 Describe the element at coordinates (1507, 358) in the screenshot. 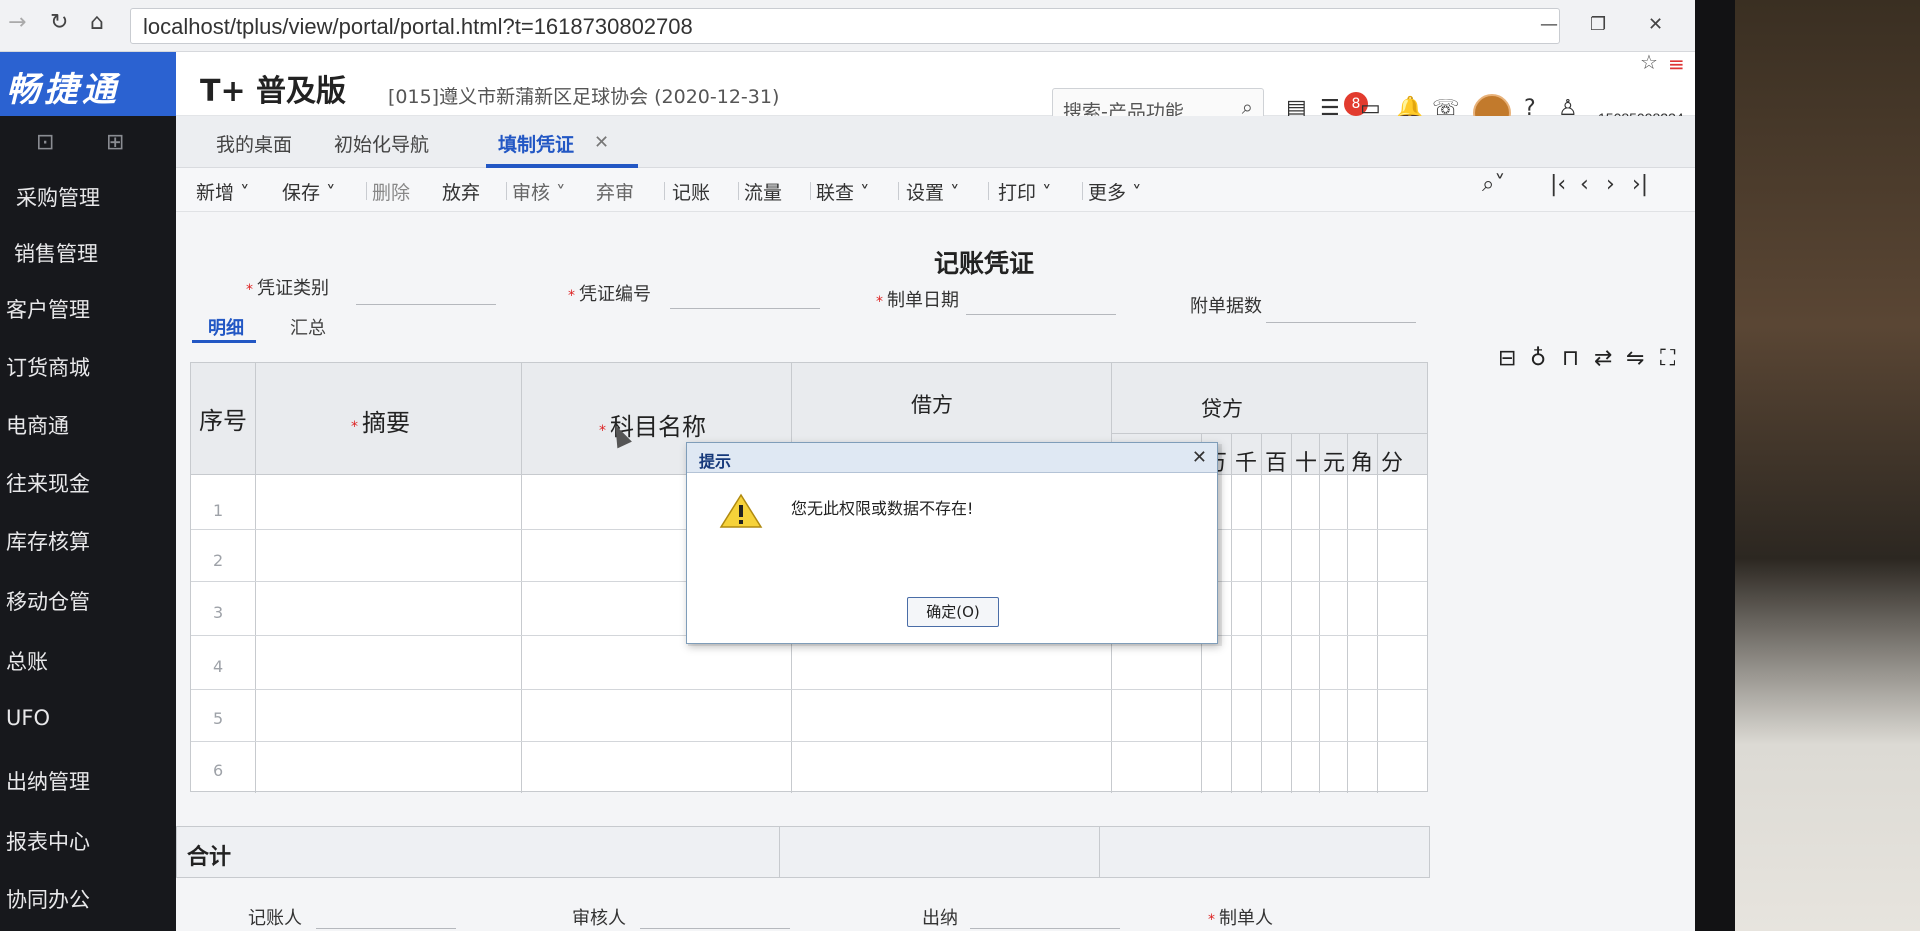

I see `insert-row-icon: ⊟` at that location.